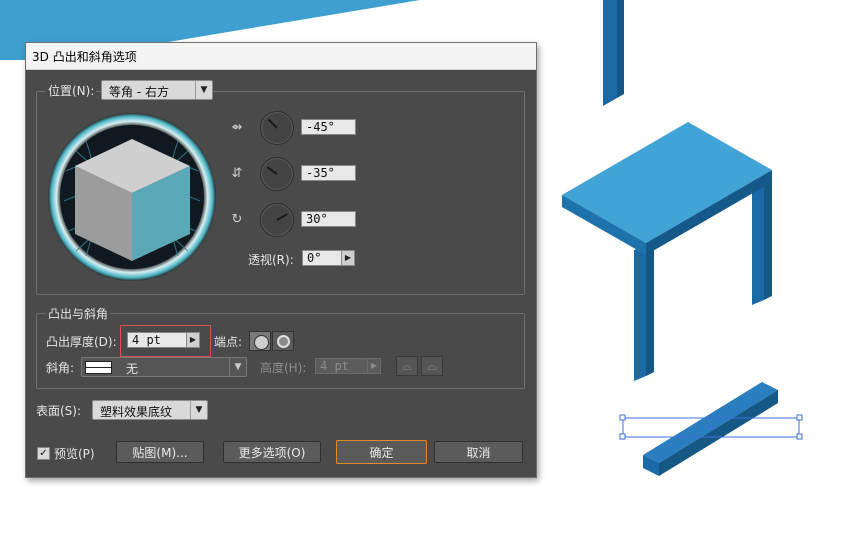 The width and height of the screenshot is (859, 533). I want to click on rotation-y-field, so click(328, 173).